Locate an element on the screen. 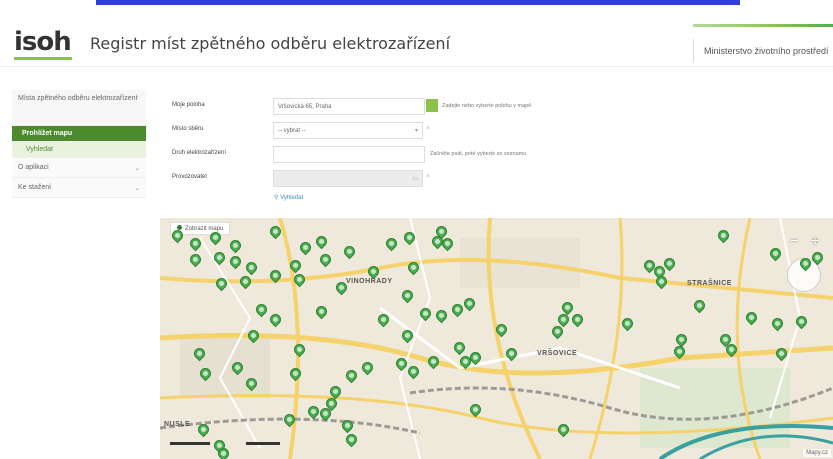 The image size is (833, 459). zoom-out-button: − is located at coordinates (794, 240).